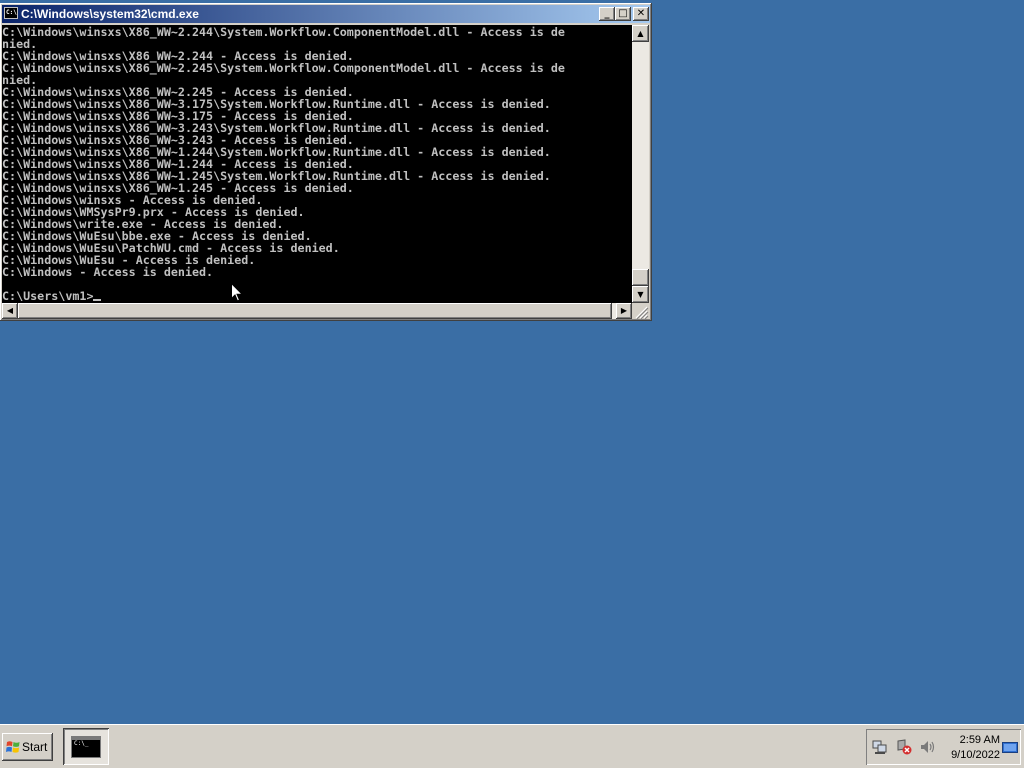 This screenshot has width=1024, height=768. Describe the element at coordinates (640, 277) in the screenshot. I see `vertical-scroll-thumb` at that location.